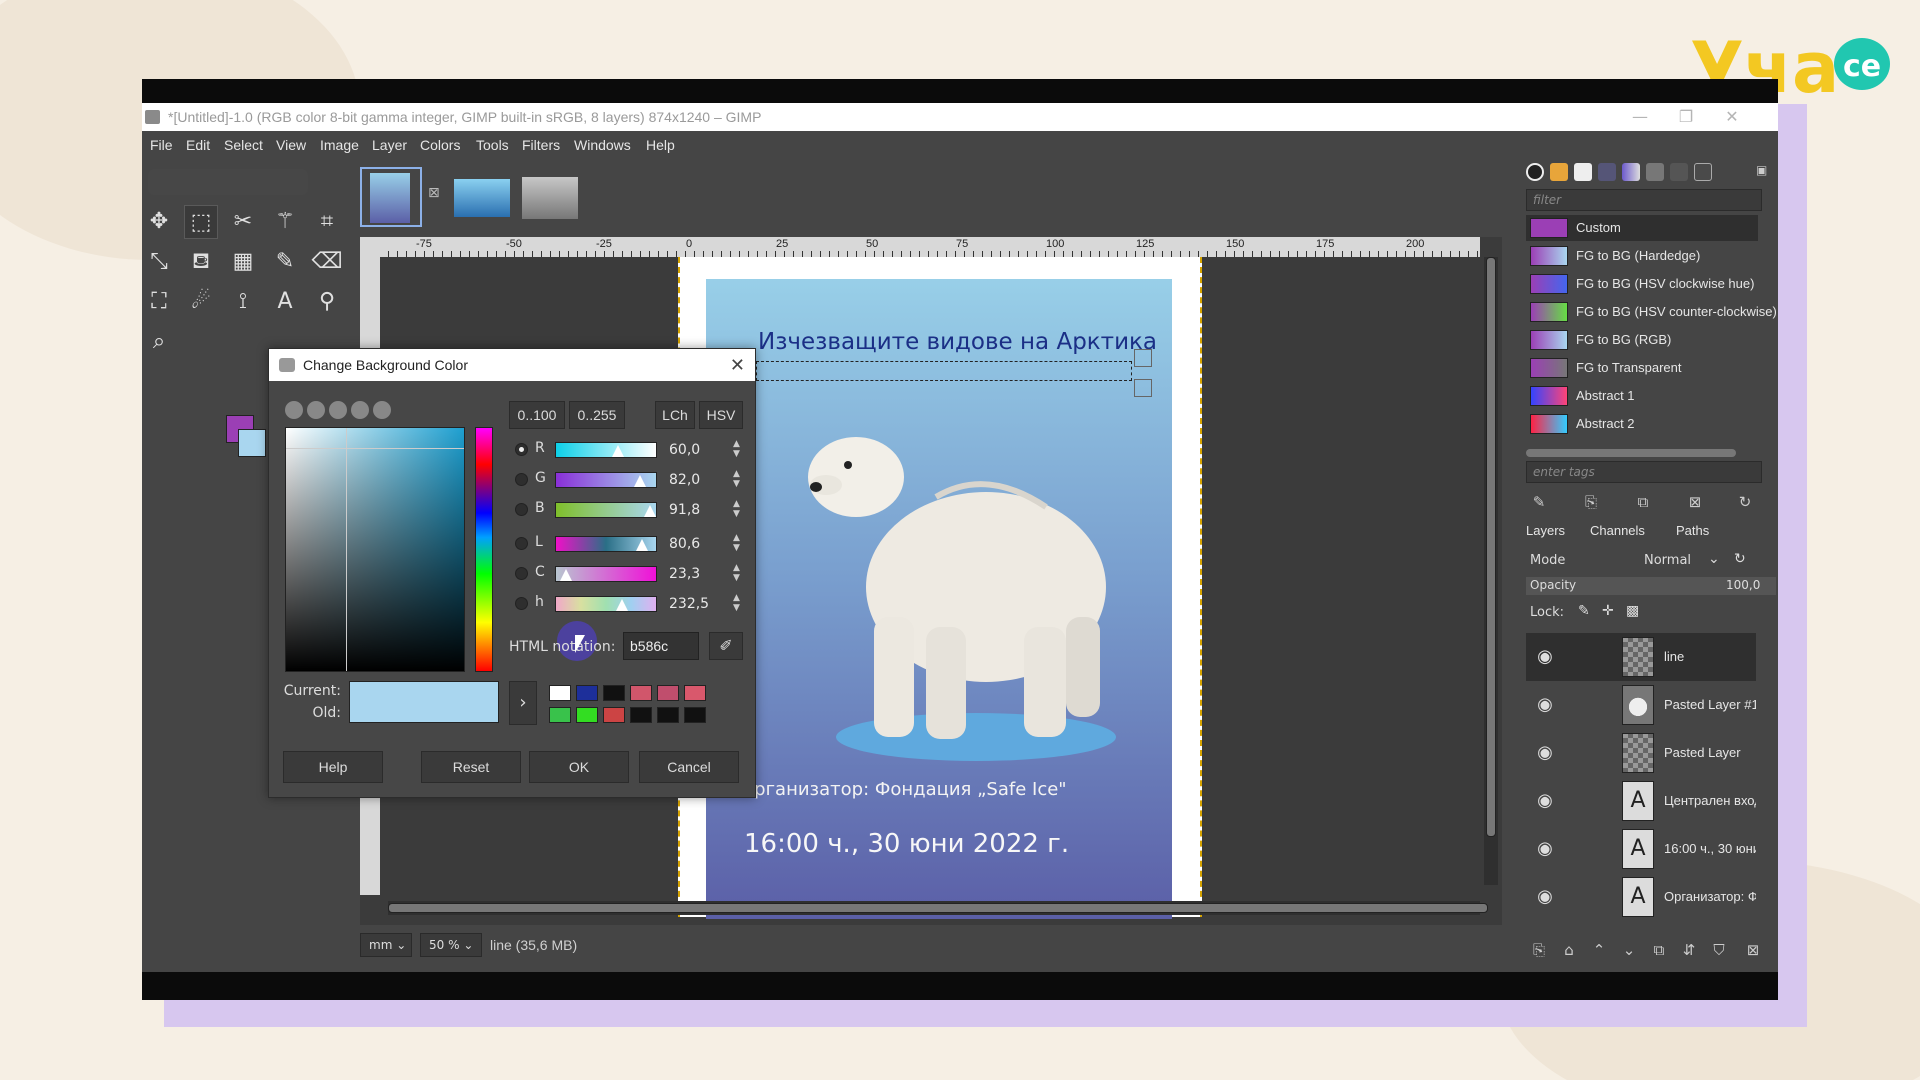  I want to click on menu-layer: Layer, so click(389, 145).